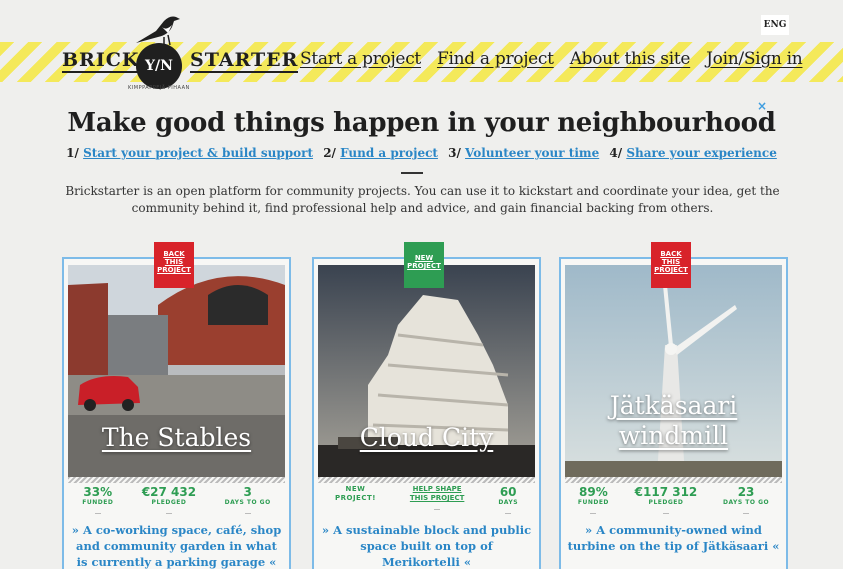 This screenshot has height=569, width=843. I want to click on nav-about: About this site, so click(630, 59).